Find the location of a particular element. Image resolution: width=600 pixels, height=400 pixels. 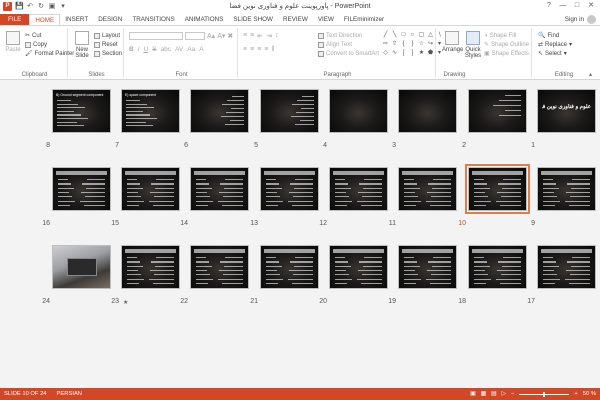

minimize-button: — is located at coordinates (563, 6).